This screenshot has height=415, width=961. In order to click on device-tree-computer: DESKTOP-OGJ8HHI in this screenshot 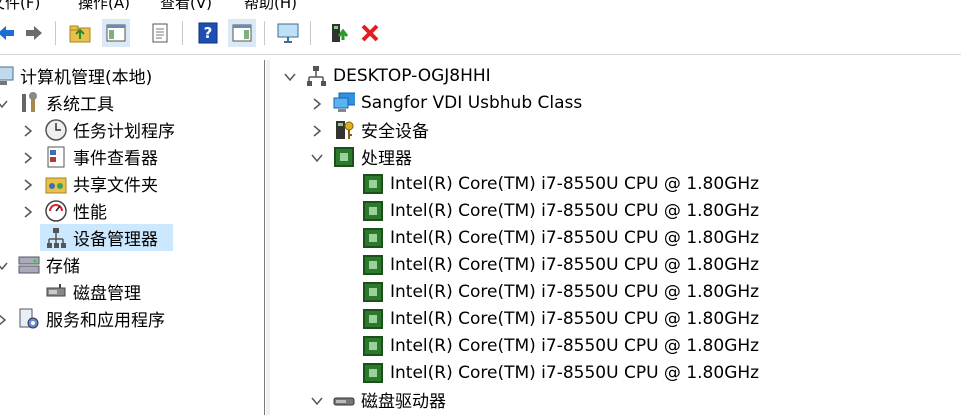, I will do `click(398, 75)`.